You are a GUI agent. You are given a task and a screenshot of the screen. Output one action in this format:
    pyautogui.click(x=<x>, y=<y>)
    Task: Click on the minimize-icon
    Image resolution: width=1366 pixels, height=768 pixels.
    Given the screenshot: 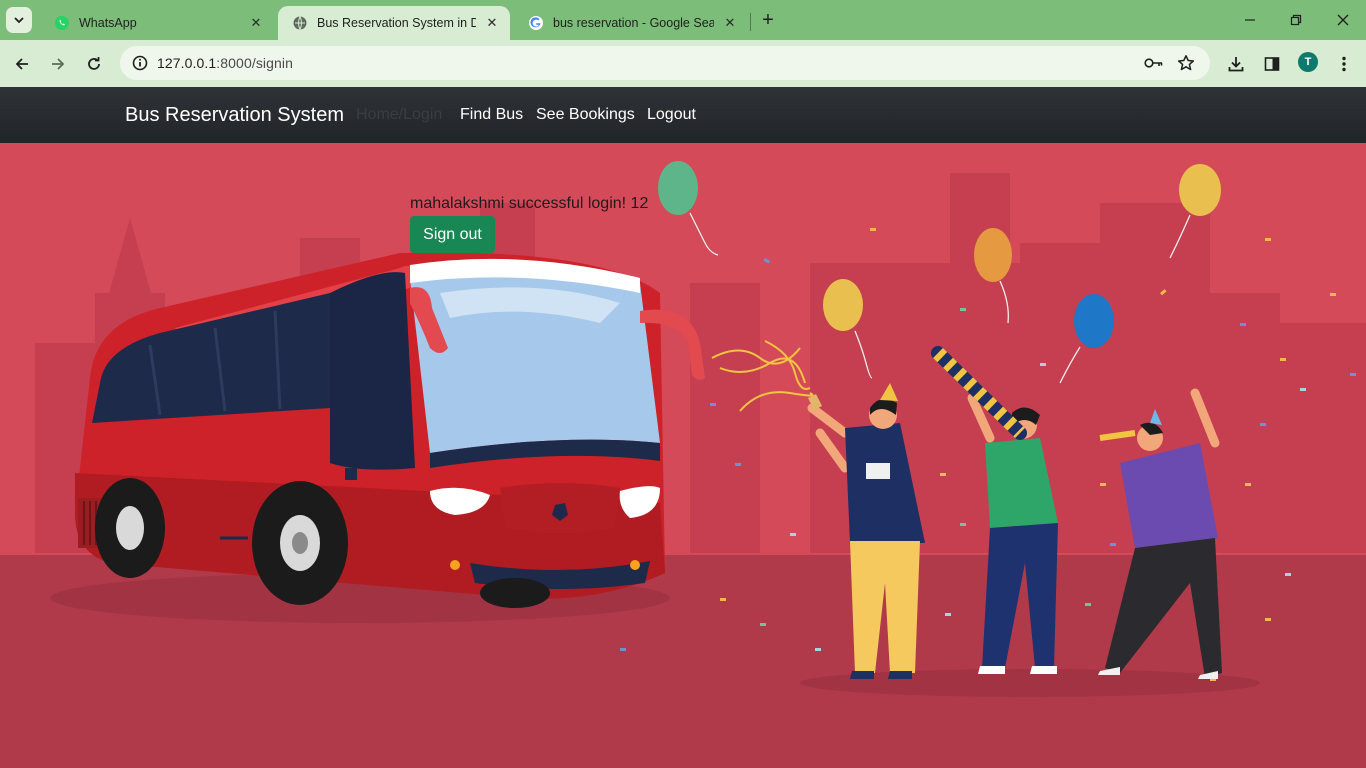 What is the action you would take?
    pyautogui.click(x=1250, y=20)
    